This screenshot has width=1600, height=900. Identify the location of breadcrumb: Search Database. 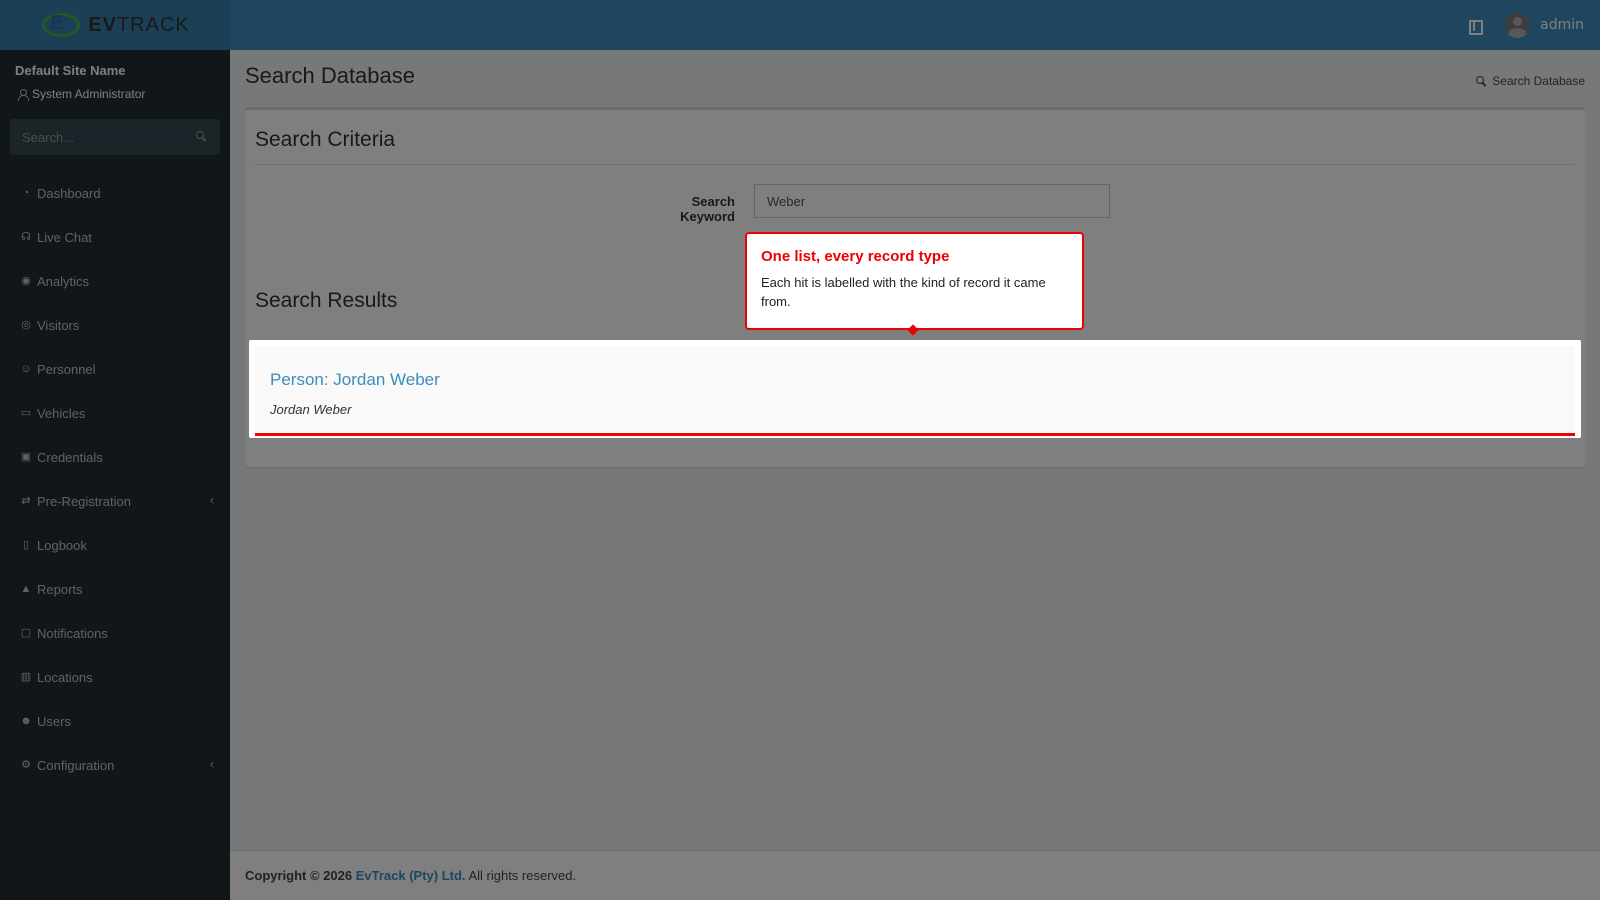
(1530, 81).